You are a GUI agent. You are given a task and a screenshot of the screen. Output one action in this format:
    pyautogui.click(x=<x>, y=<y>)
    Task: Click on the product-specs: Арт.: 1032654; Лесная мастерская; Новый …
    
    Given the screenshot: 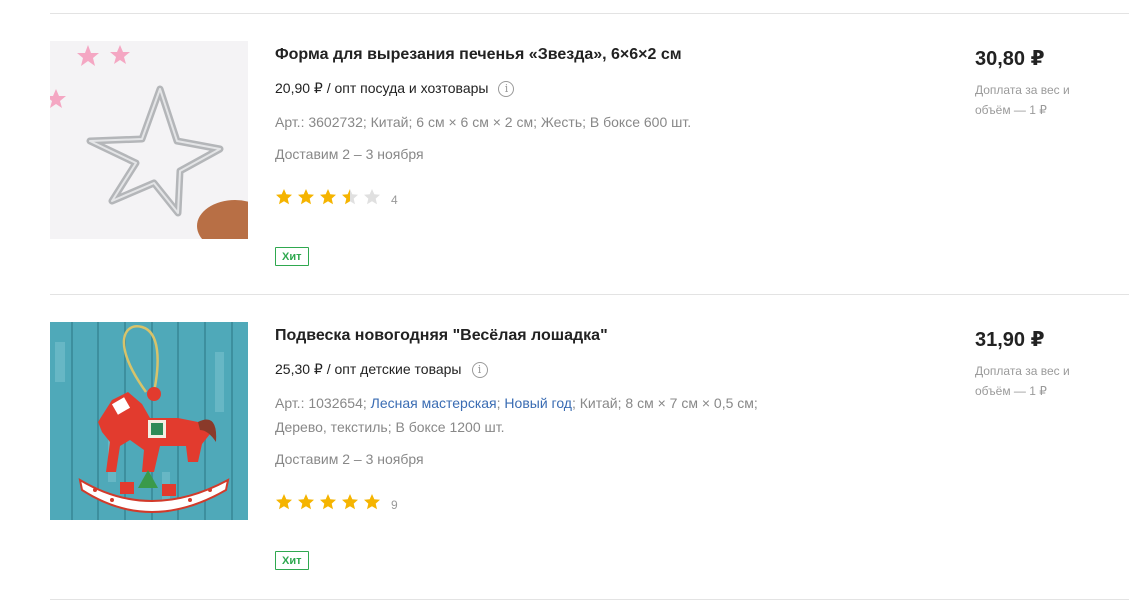 What is the action you would take?
    pyautogui.click(x=555, y=415)
    